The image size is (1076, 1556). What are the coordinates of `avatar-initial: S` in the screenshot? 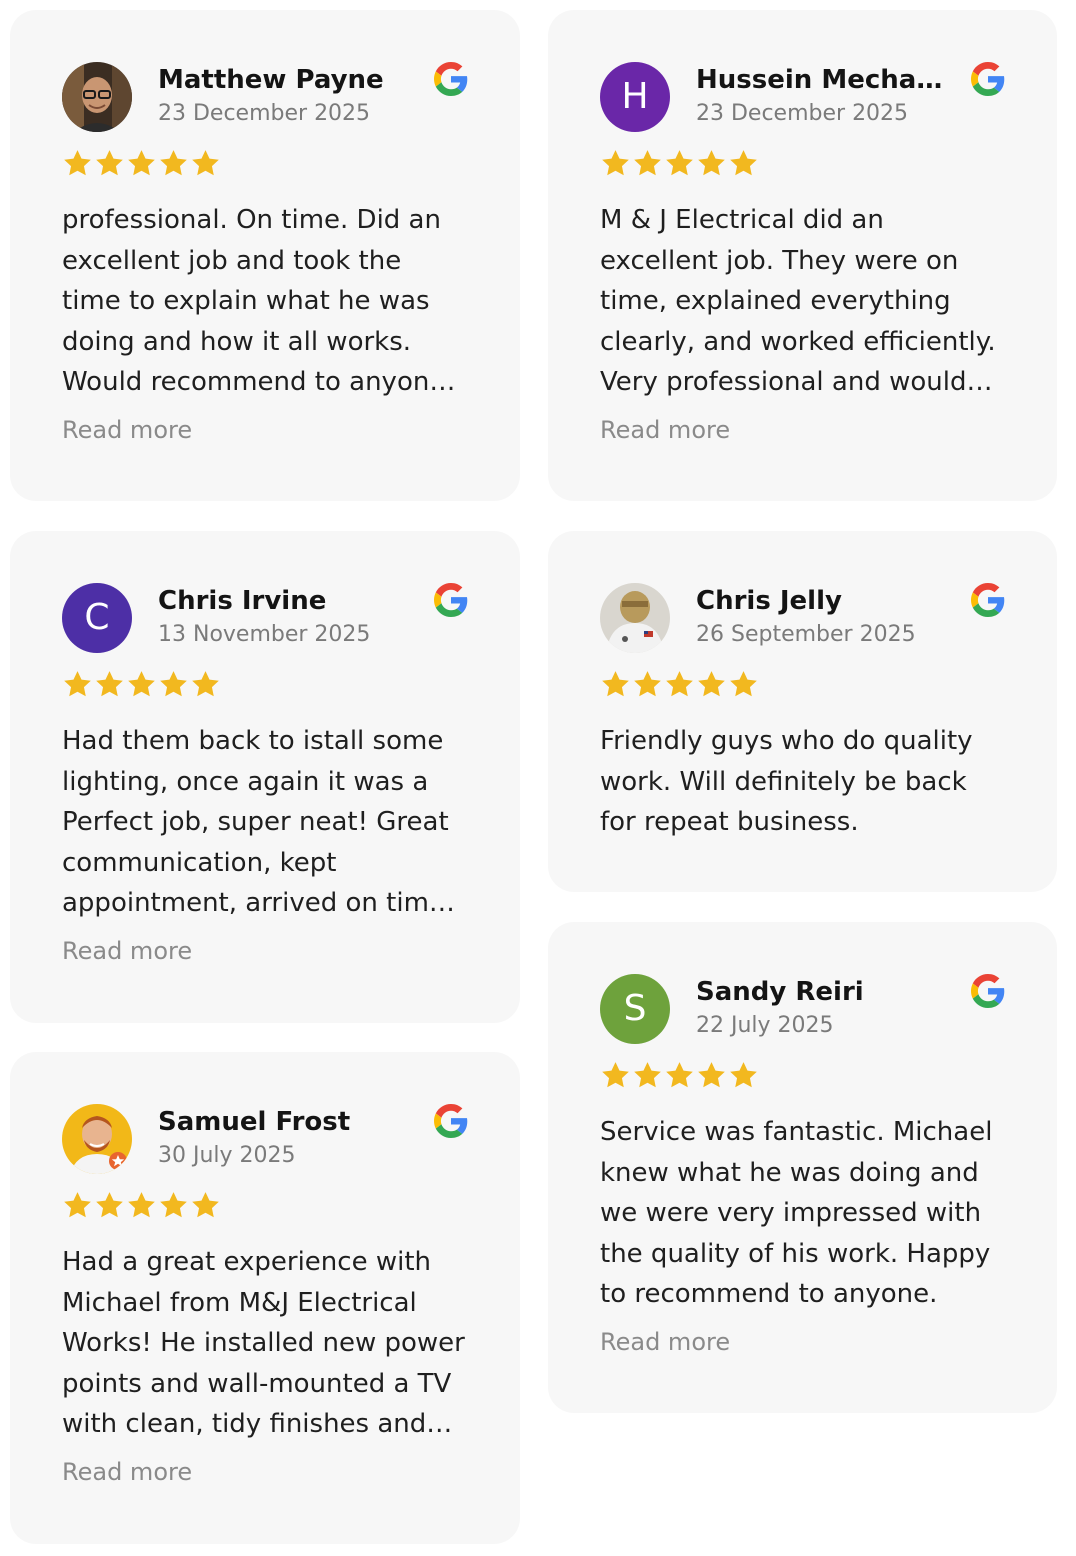 It's located at (635, 1008).